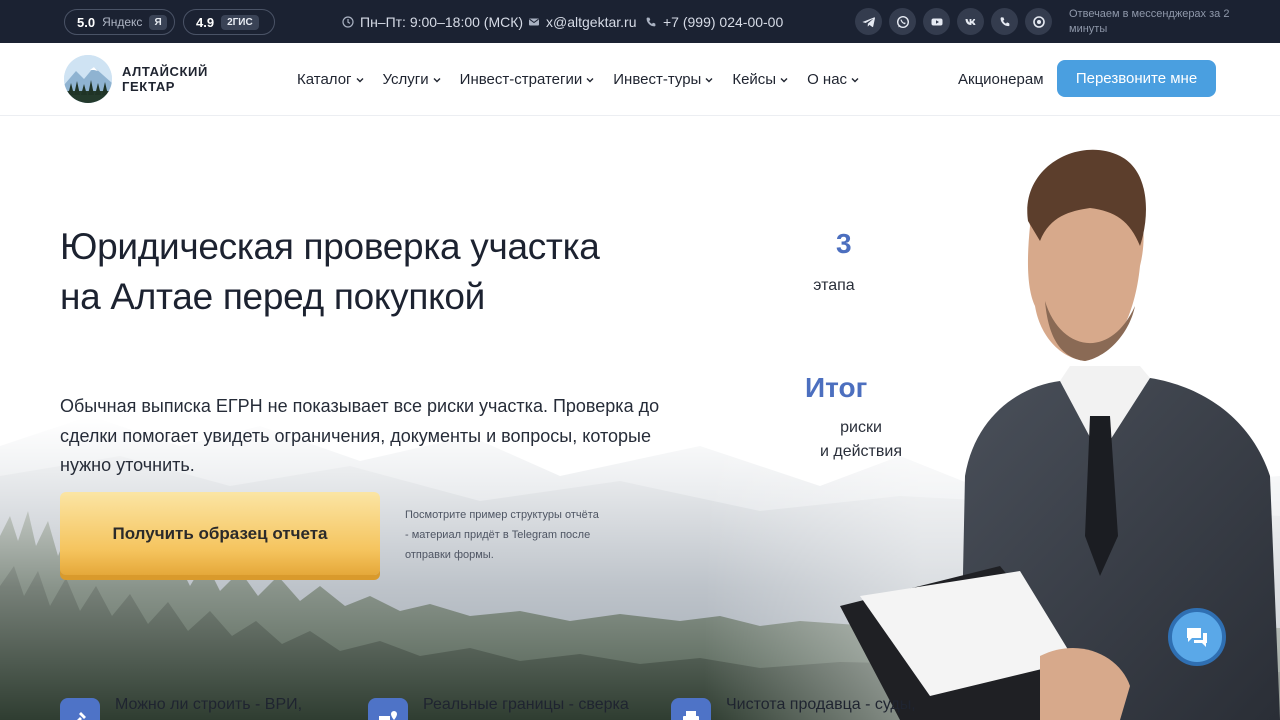  I want to click on nav-invest-tours: Инвест-туры, so click(663, 79).